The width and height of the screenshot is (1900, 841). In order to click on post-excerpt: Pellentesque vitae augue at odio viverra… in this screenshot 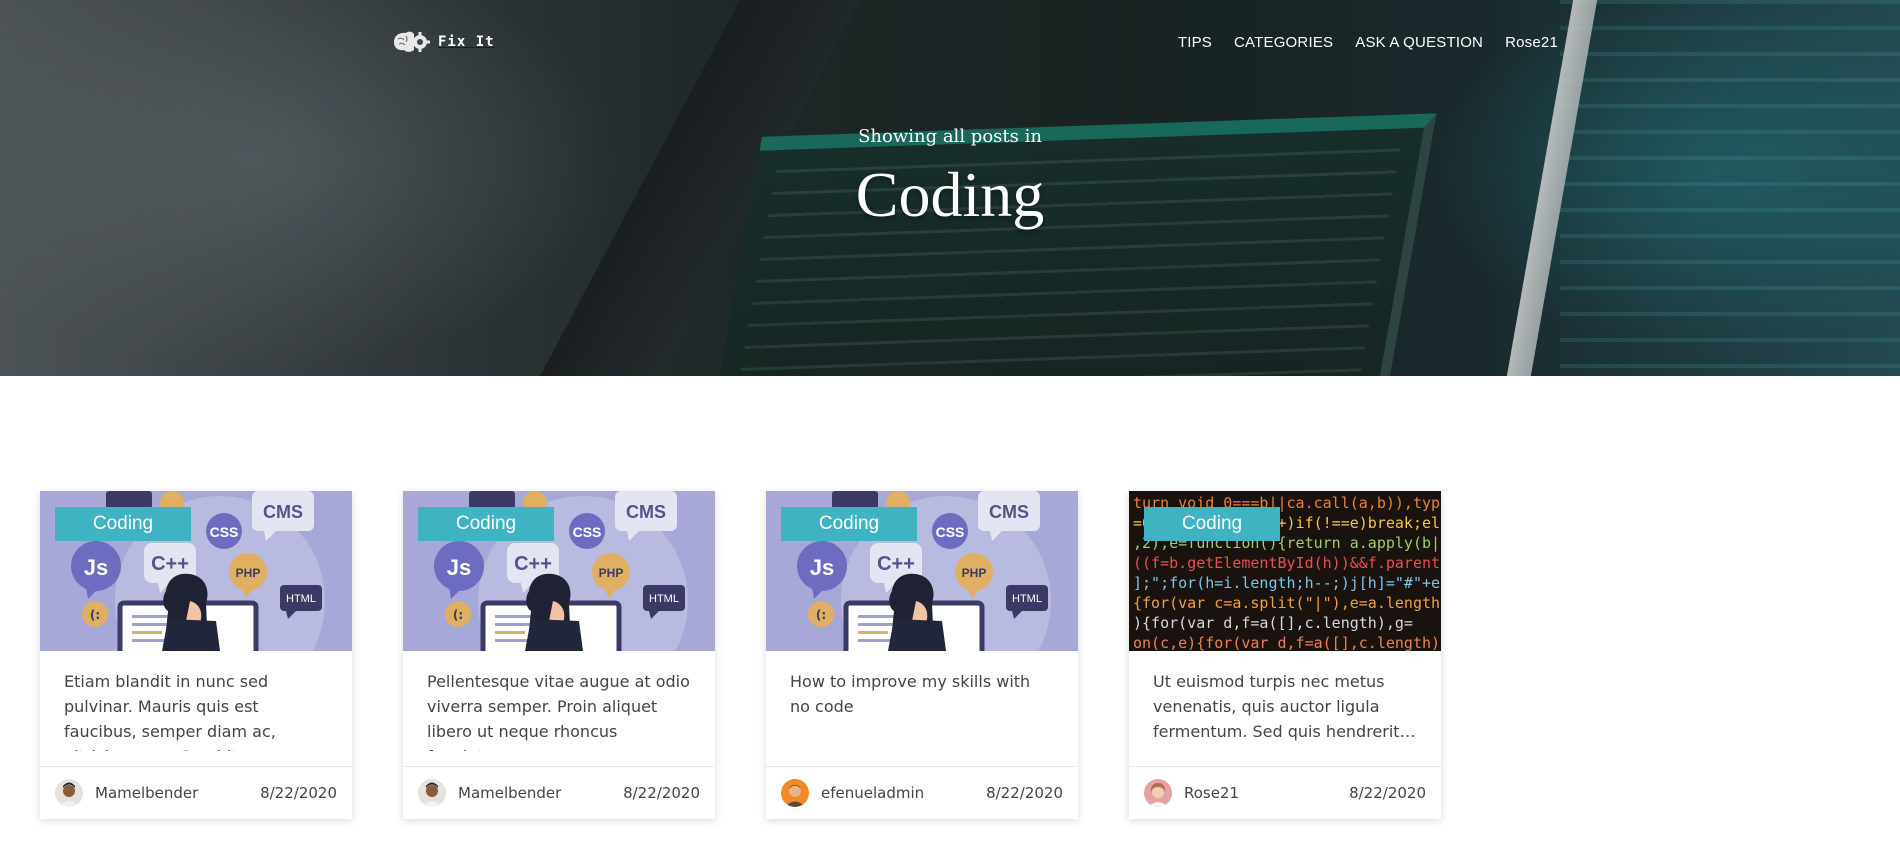, I will do `click(559, 701)`.